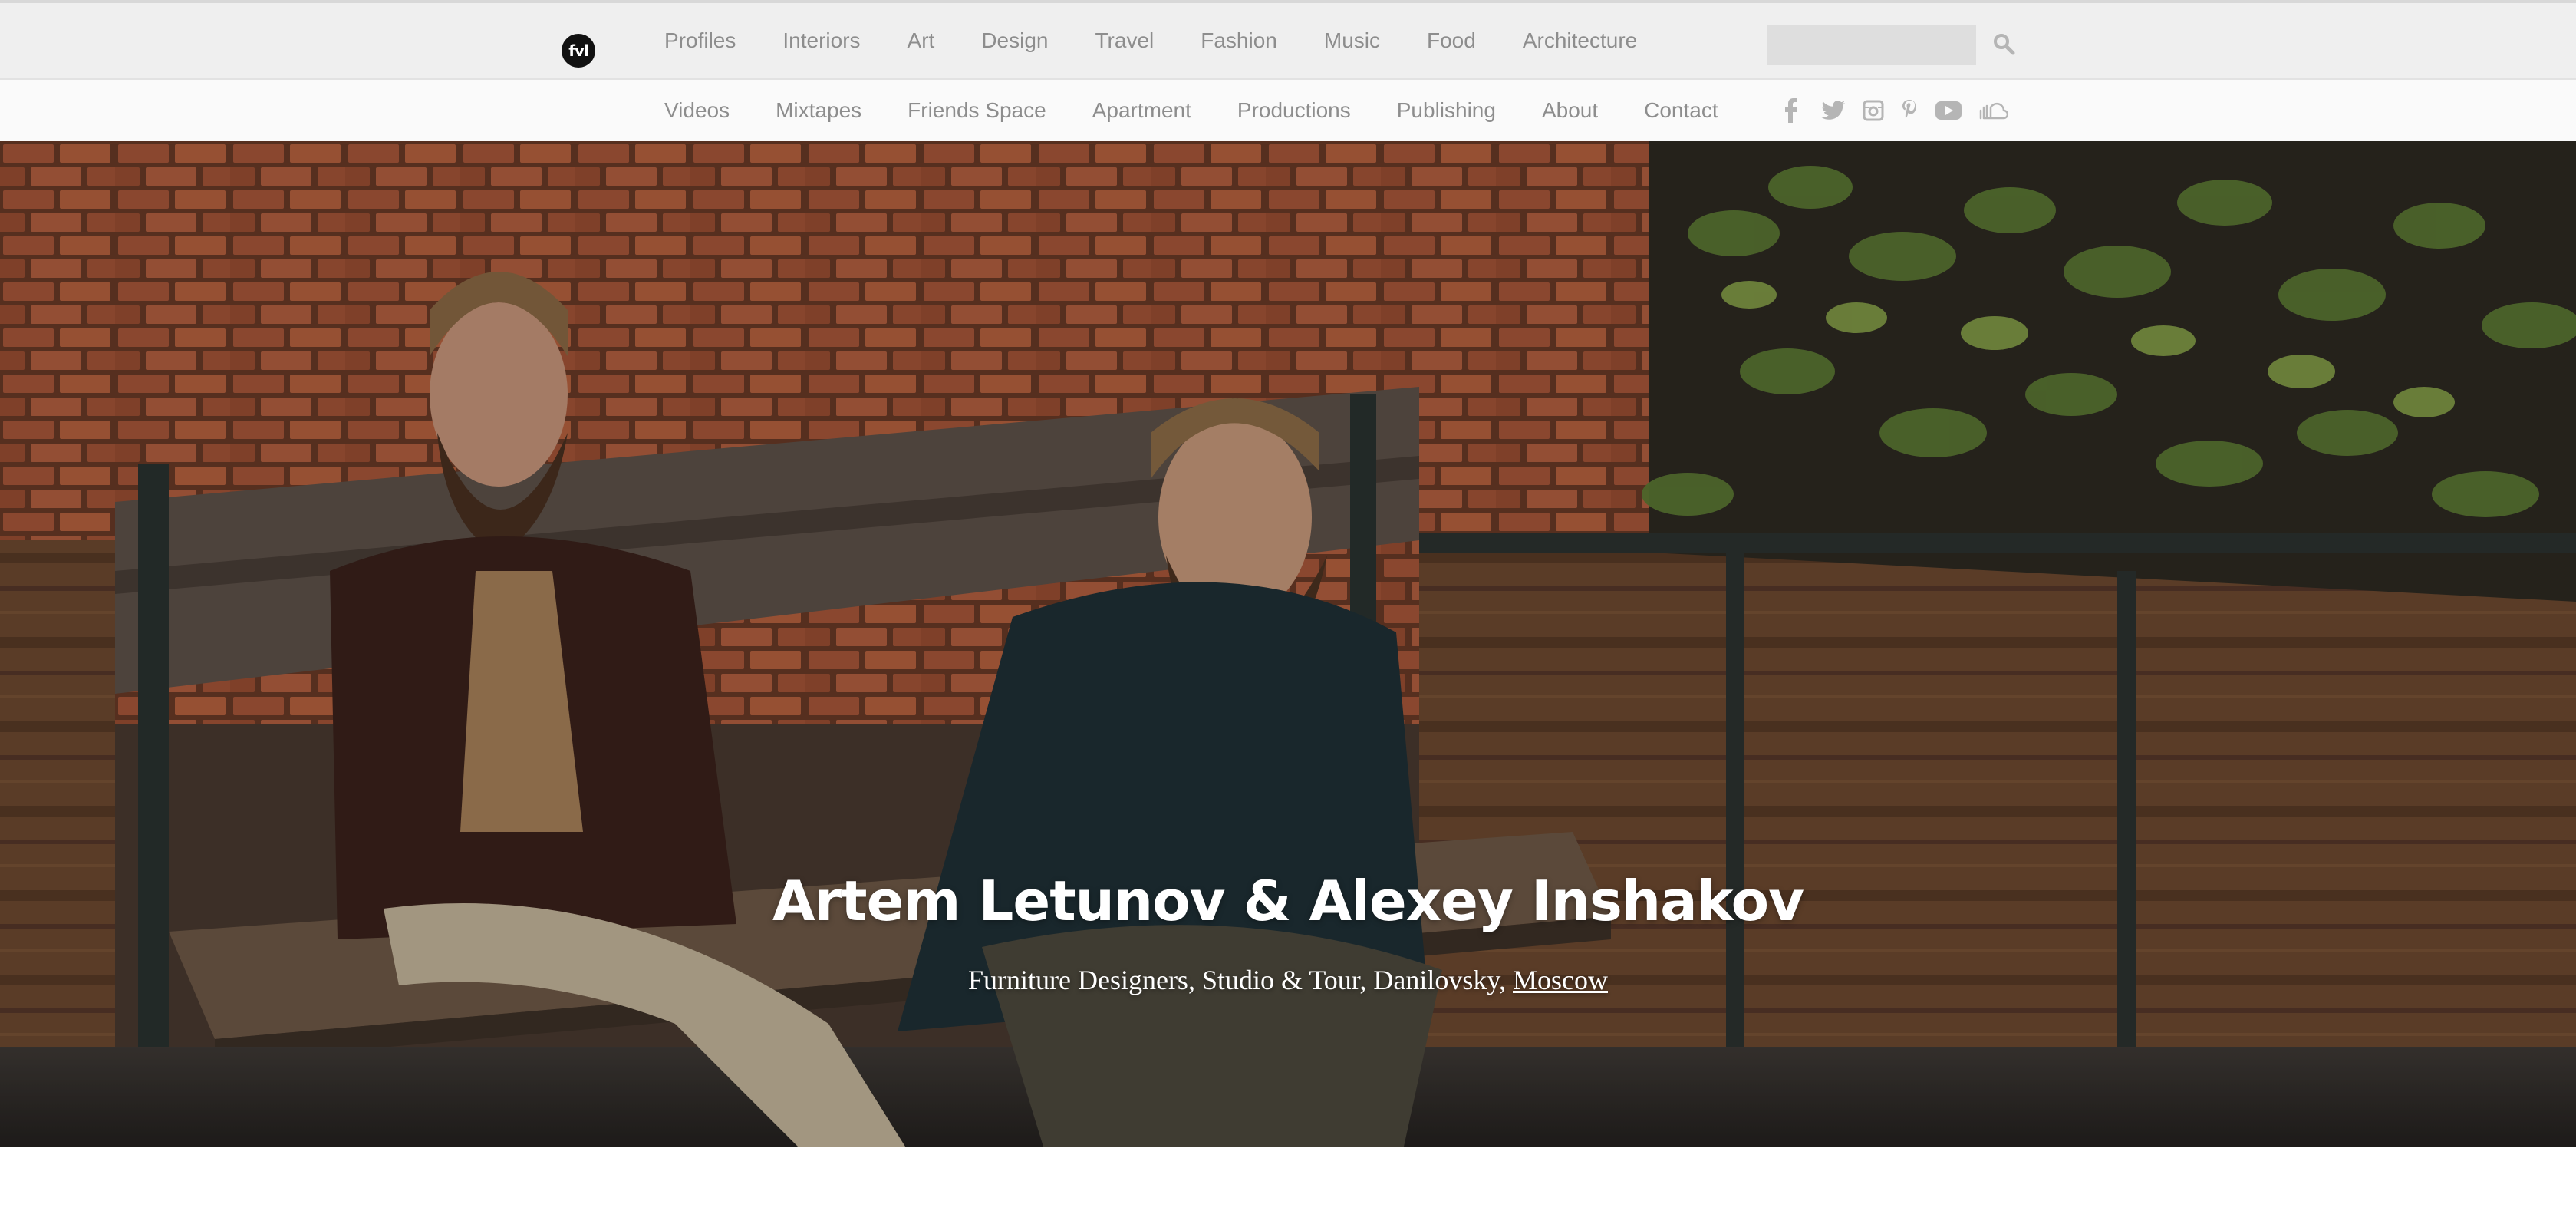 This screenshot has width=2576, height=1211. I want to click on site-logo: fvl, so click(578, 51).